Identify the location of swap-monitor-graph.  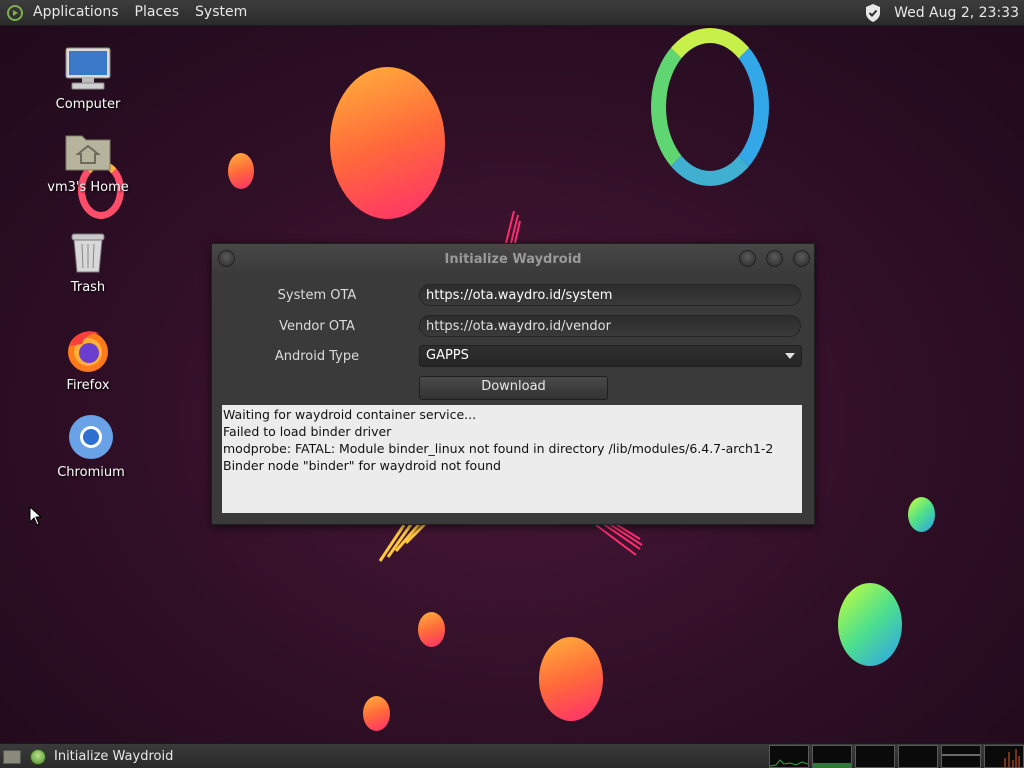
(918, 756).